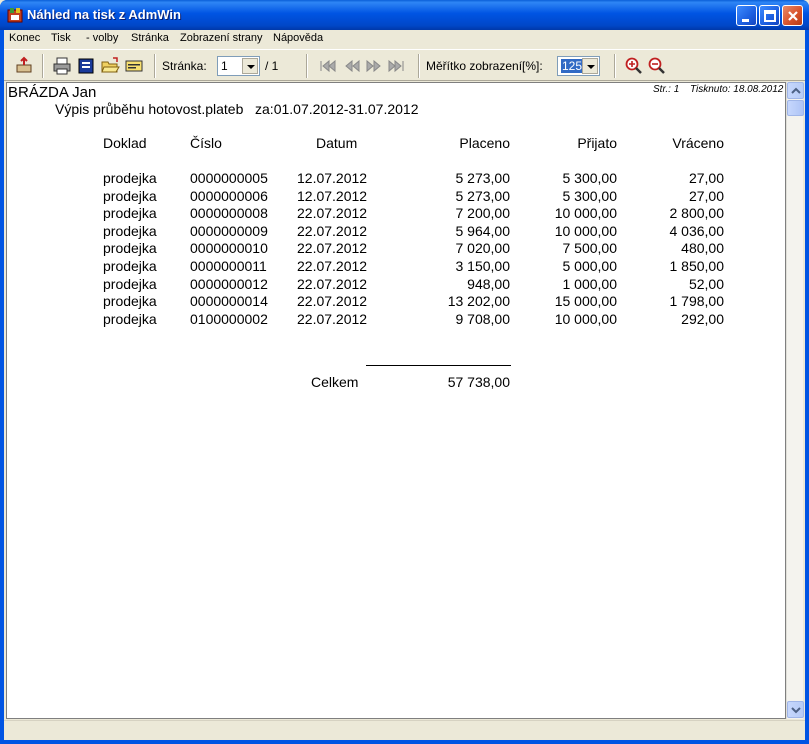  Describe the element at coordinates (795, 400) in the screenshot. I see `vertical-scrollbar` at that location.